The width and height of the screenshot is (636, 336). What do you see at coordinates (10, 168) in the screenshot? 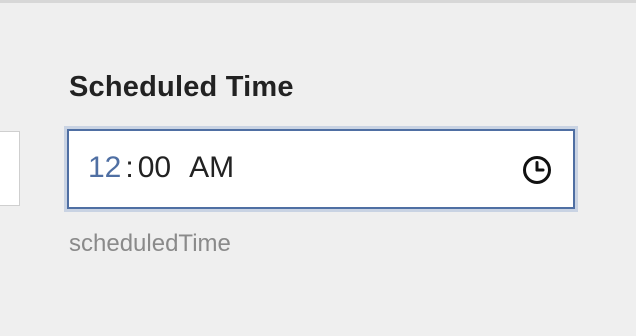
I see `adjacent-input-field` at bounding box center [10, 168].